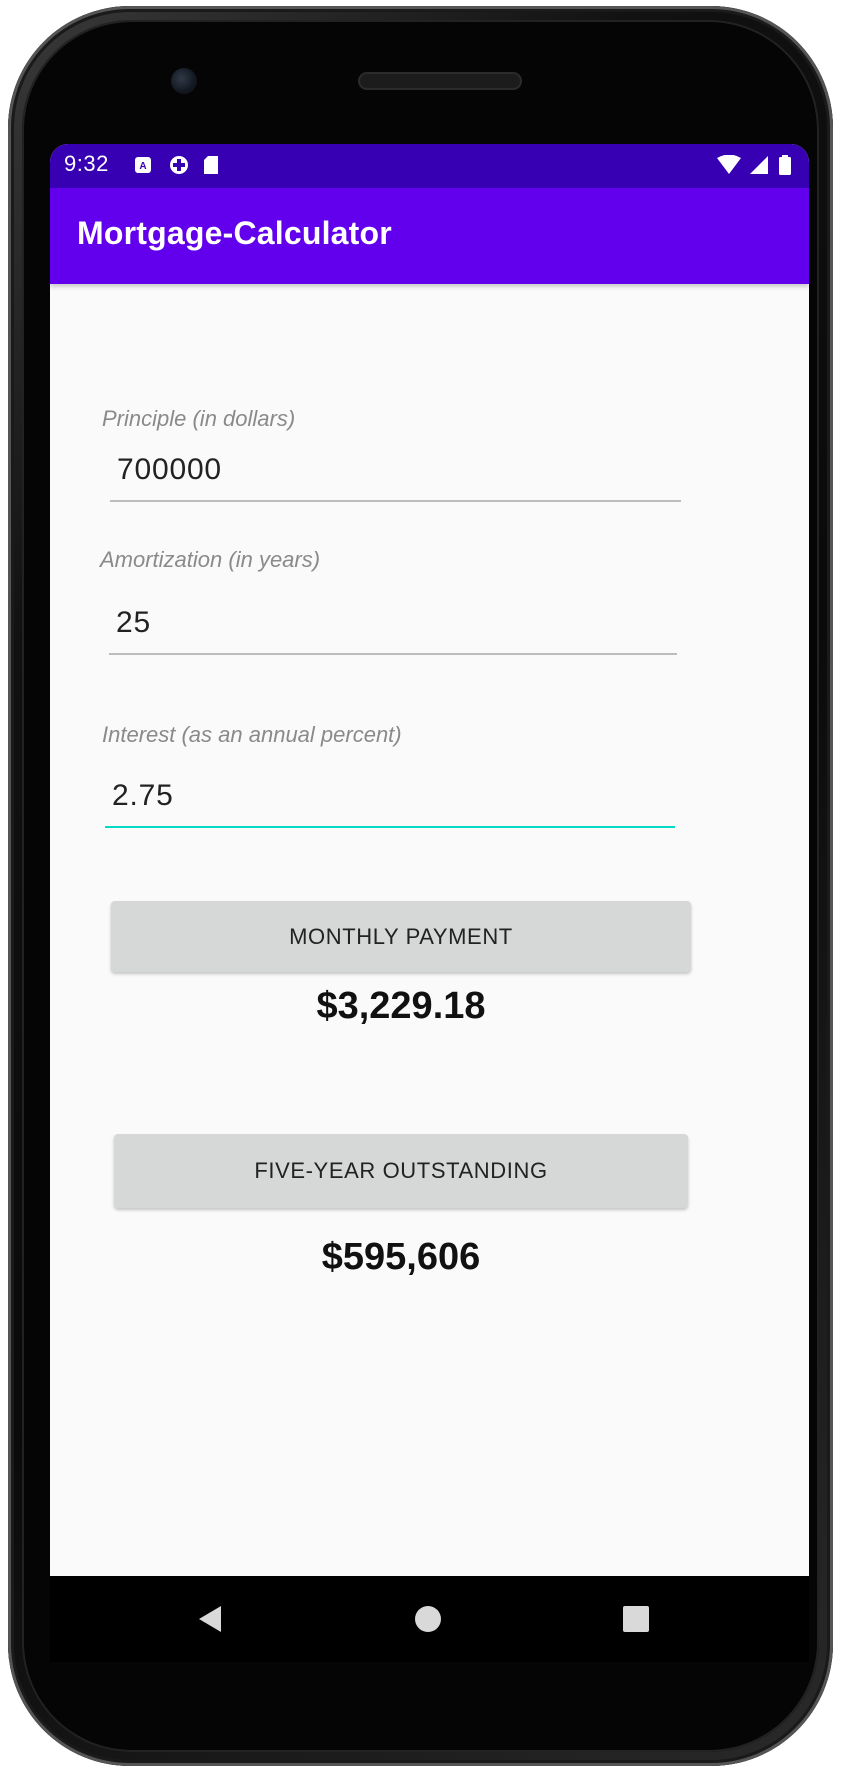 Image resolution: width=841 pixels, height=1771 pixels. What do you see at coordinates (393, 629) in the screenshot?
I see `amortization-input` at bounding box center [393, 629].